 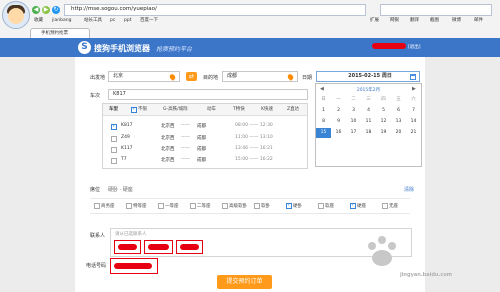 I want to click on phone-input, so click(x=134, y=266).